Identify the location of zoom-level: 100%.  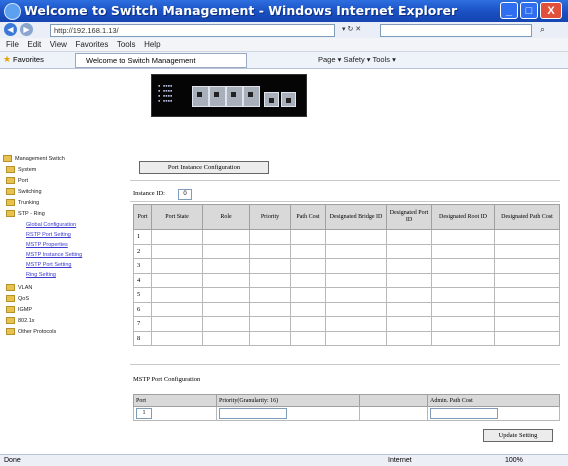
(514, 460).